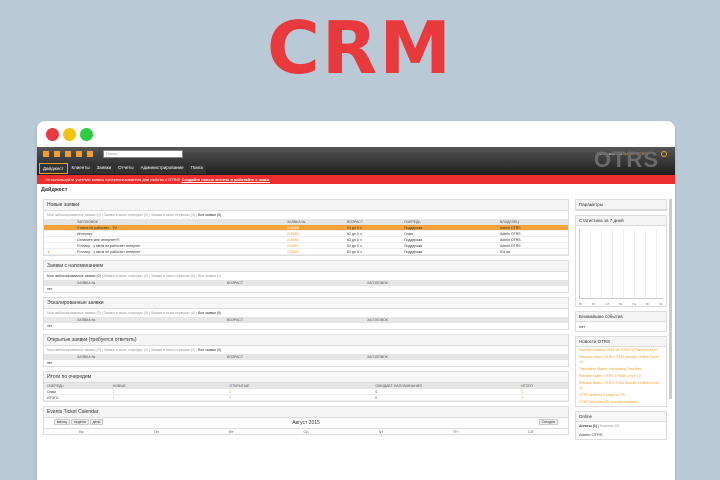 This screenshot has height=480, width=720. Describe the element at coordinates (182, 228) in the screenshot. I see `row-title: У меня не работает... TV` at that location.